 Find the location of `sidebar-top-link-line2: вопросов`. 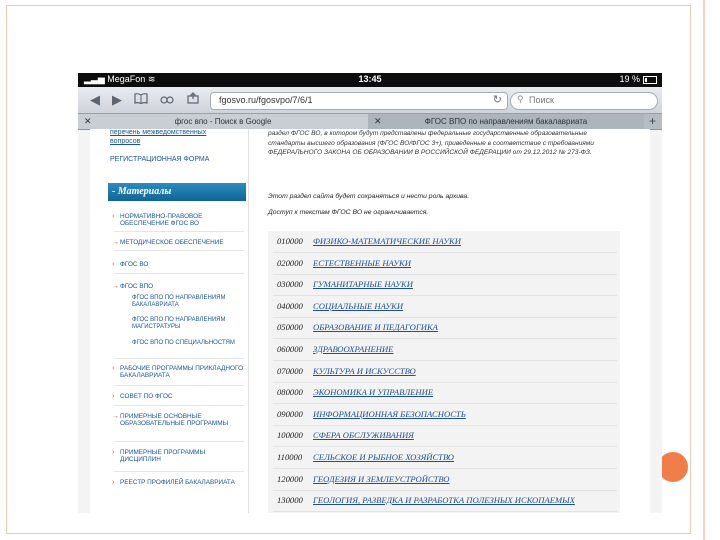

sidebar-top-link-line2: вопросов is located at coordinates (125, 142).